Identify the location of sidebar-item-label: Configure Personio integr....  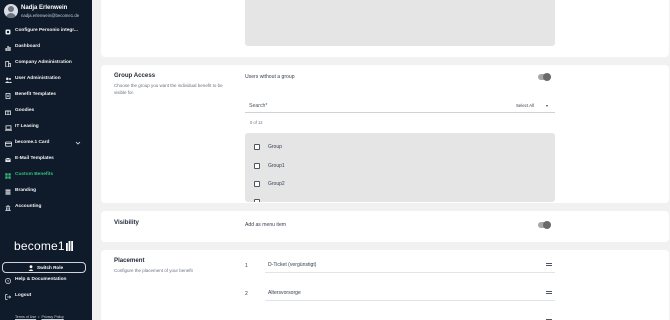
(46, 30).